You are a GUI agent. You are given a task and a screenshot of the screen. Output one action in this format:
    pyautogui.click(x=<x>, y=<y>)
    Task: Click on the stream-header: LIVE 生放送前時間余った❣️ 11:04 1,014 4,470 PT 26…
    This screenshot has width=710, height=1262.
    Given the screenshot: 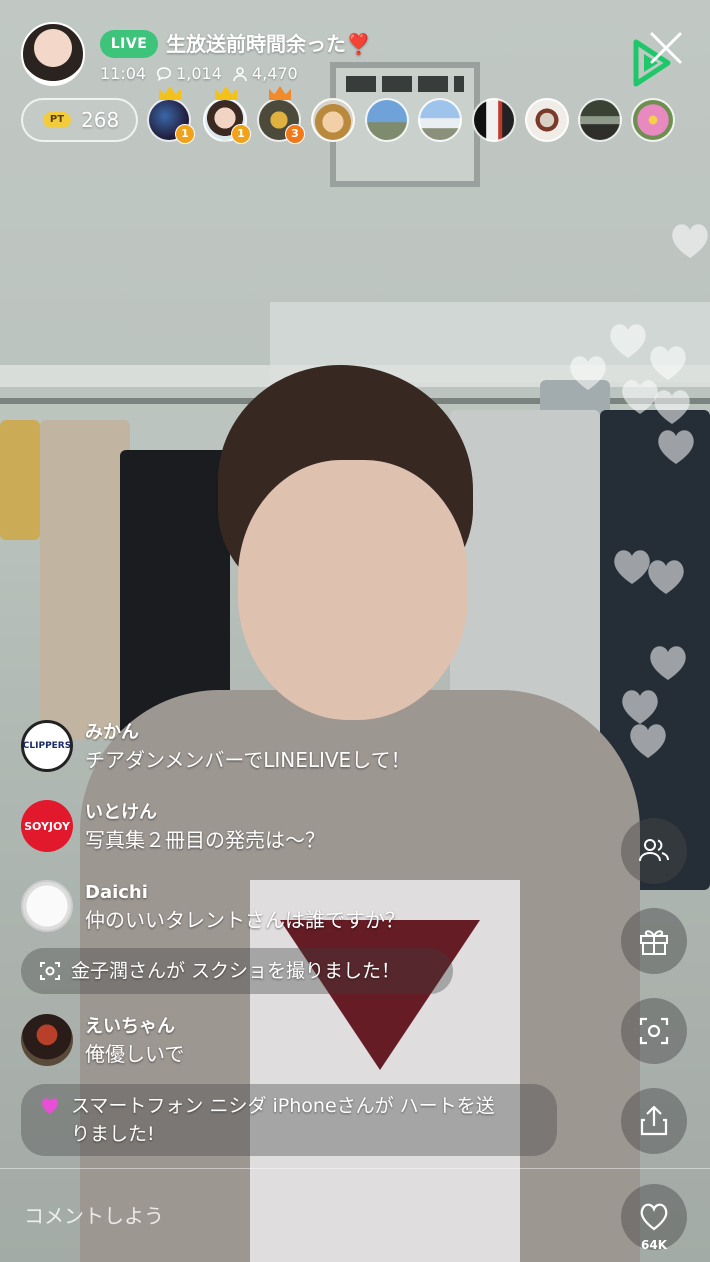 What is the action you would take?
    pyautogui.click(x=355, y=75)
    